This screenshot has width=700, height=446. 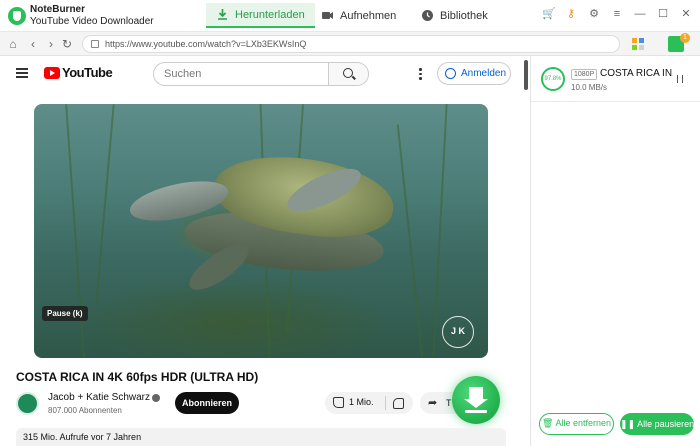 I want to click on app-name: NoteBurner, so click(x=58, y=9).